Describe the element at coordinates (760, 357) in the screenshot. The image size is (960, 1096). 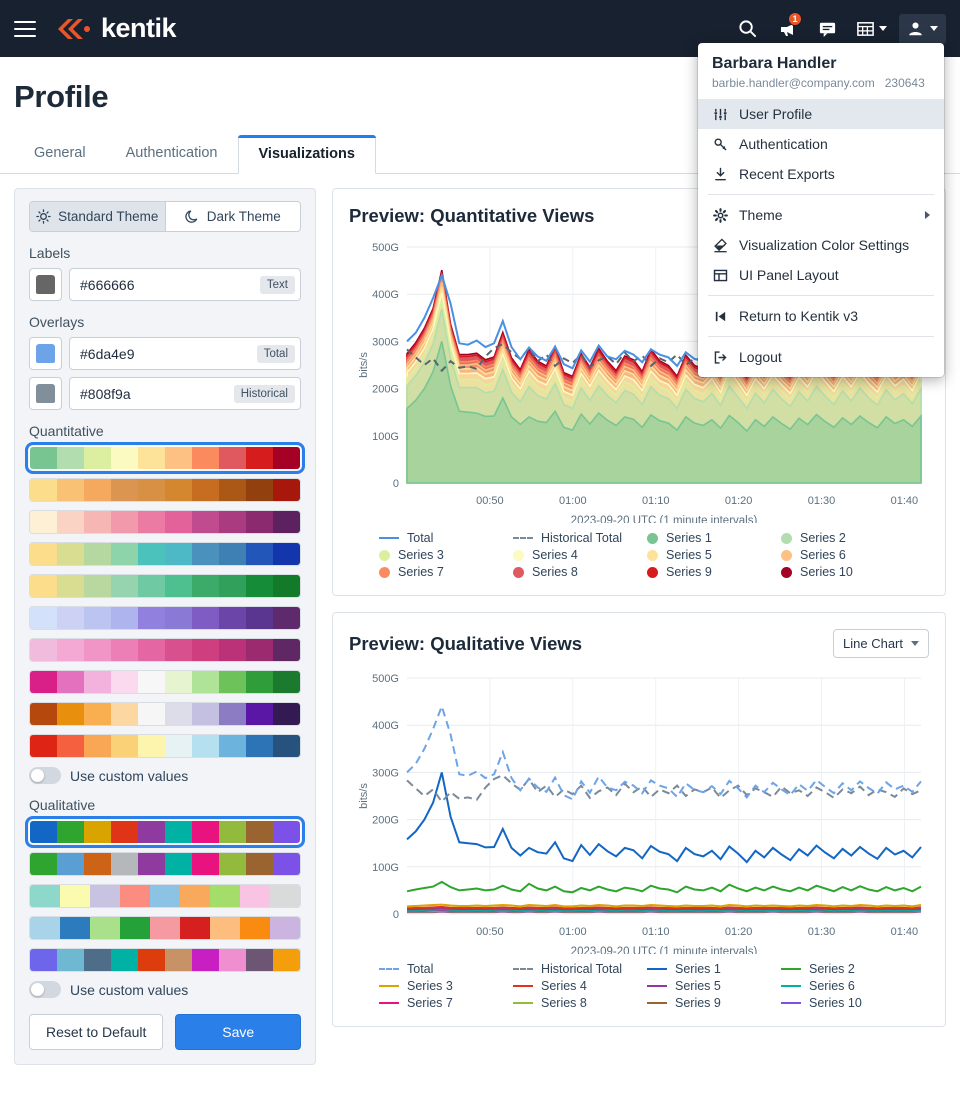
I see `menu-item-label: Logout` at that location.